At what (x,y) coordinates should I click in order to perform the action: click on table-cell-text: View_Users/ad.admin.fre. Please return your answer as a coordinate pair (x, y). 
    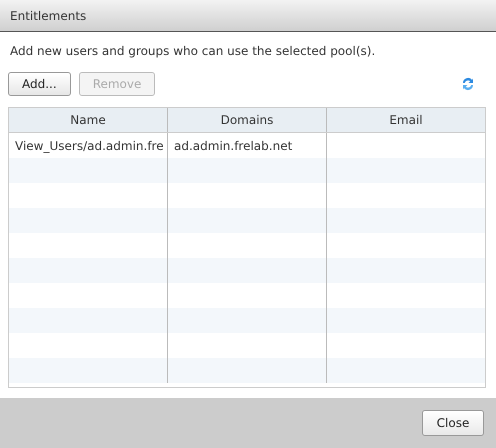
    Looking at the image, I should click on (89, 146).